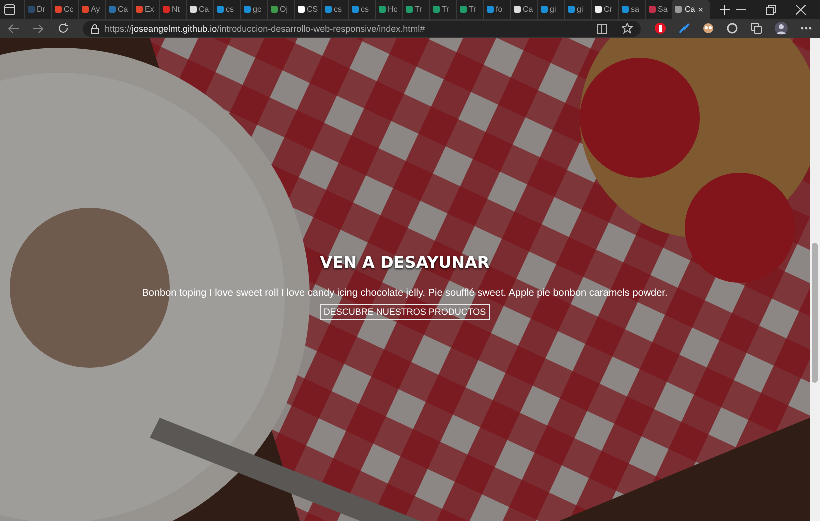  What do you see at coordinates (691, 9) in the screenshot?
I see `browser-tab: Ca ×` at bounding box center [691, 9].